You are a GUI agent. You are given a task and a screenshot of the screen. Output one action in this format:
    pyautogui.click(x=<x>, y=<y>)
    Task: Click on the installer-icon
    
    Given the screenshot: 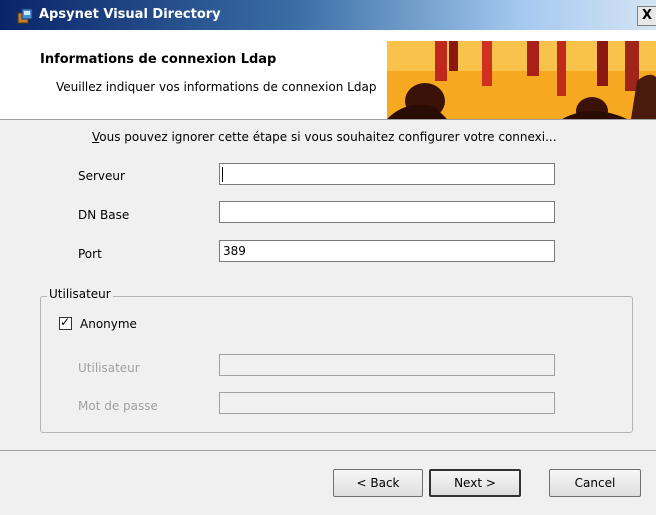 What is the action you would take?
    pyautogui.click(x=25, y=16)
    